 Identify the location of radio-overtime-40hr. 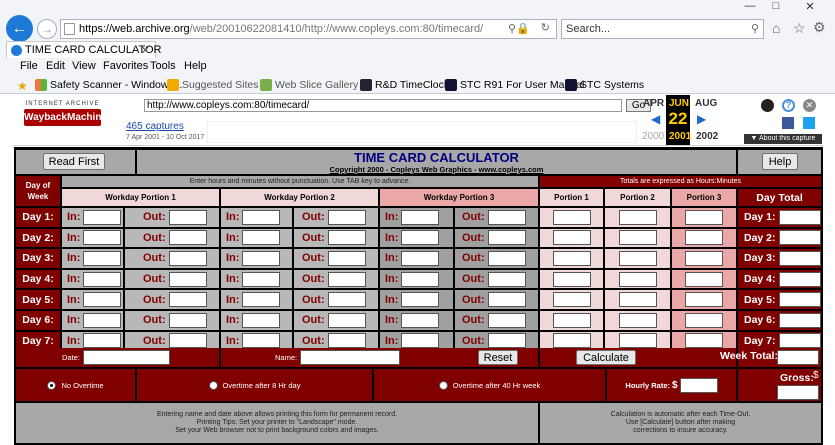
(443, 385).